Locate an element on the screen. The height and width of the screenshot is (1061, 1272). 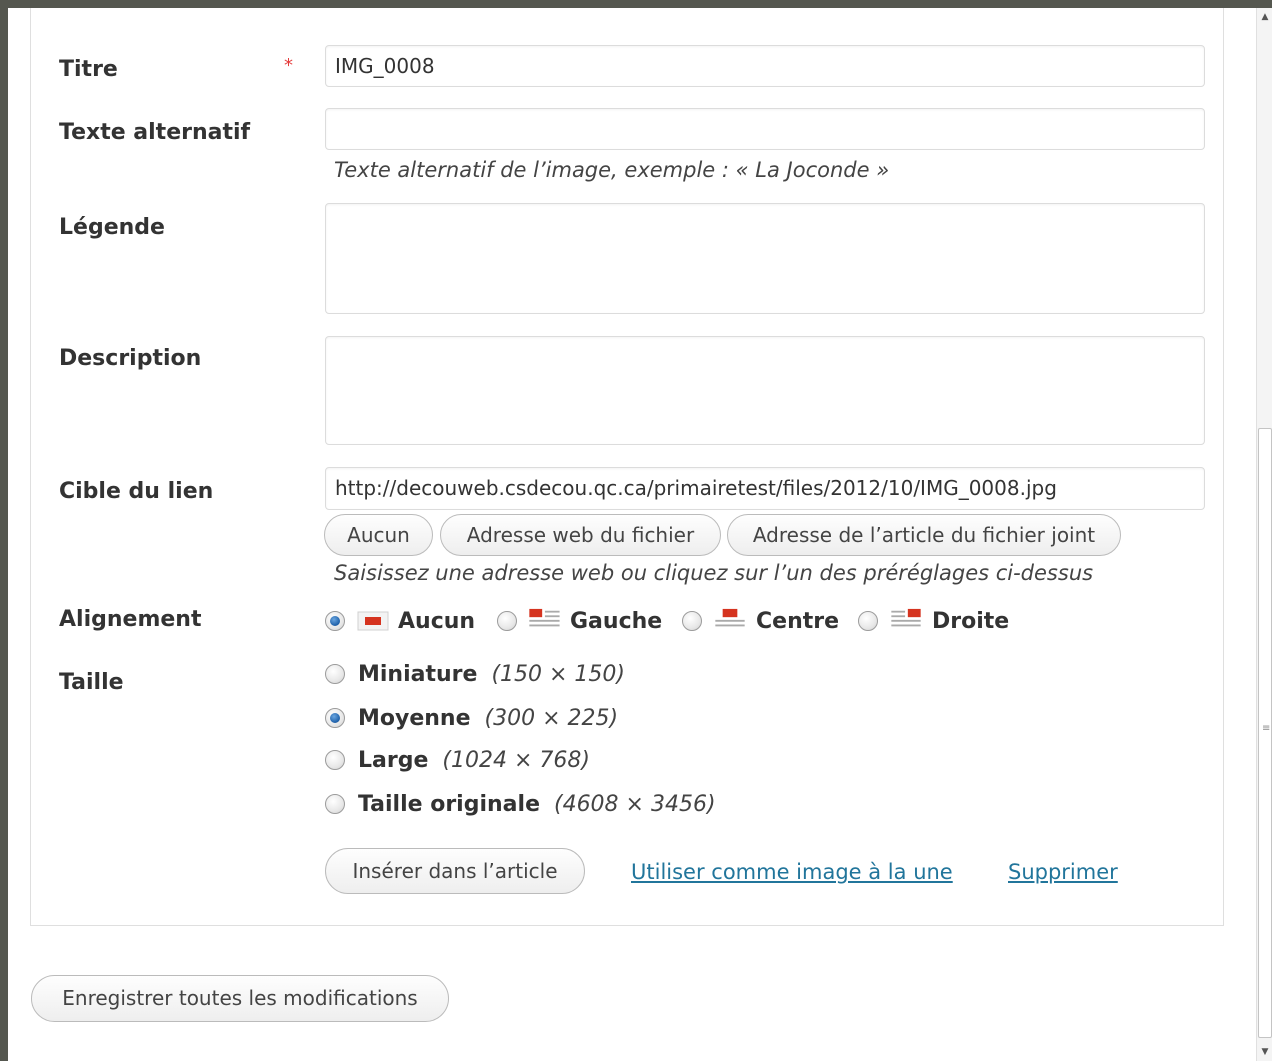
align-none-icon is located at coordinates (373, 621).